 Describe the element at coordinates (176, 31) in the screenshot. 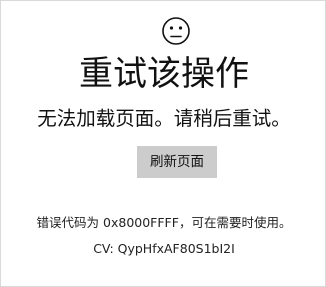

I see `sad-face-icon` at that location.